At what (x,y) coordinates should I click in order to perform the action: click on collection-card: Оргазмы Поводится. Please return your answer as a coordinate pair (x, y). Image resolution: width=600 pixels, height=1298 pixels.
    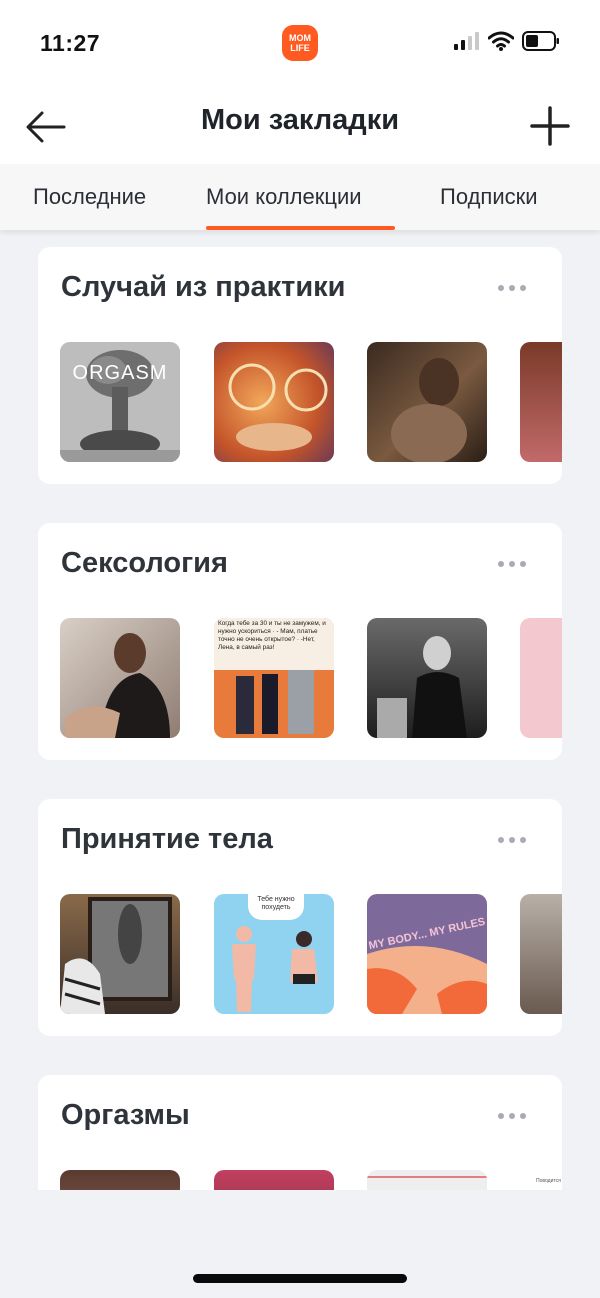
    Looking at the image, I should click on (300, 1132).